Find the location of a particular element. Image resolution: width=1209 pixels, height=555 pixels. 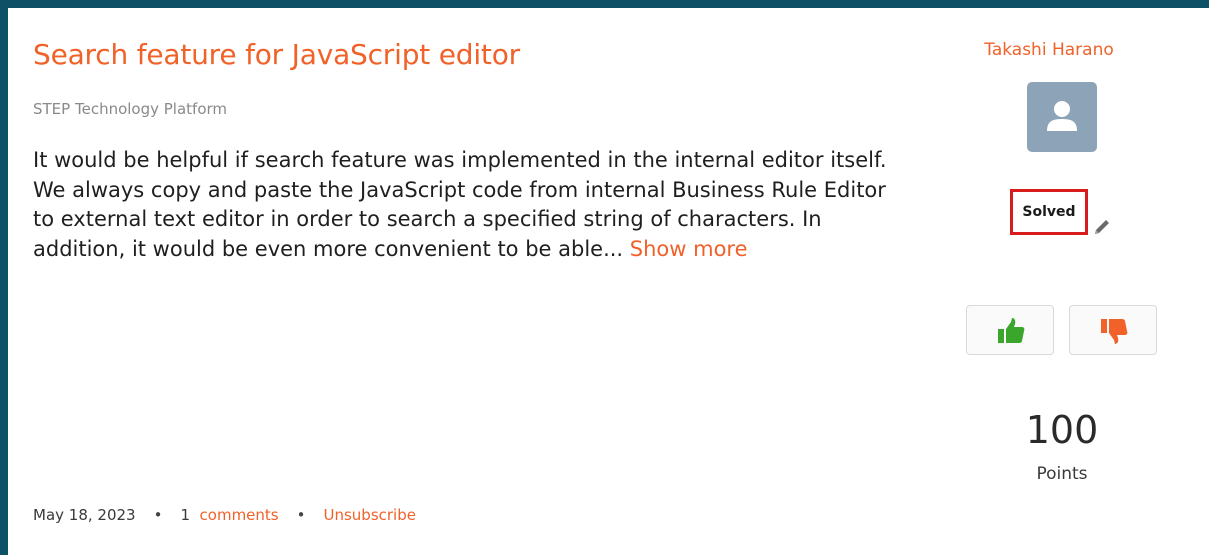

comments-count: 1 is located at coordinates (185, 515).